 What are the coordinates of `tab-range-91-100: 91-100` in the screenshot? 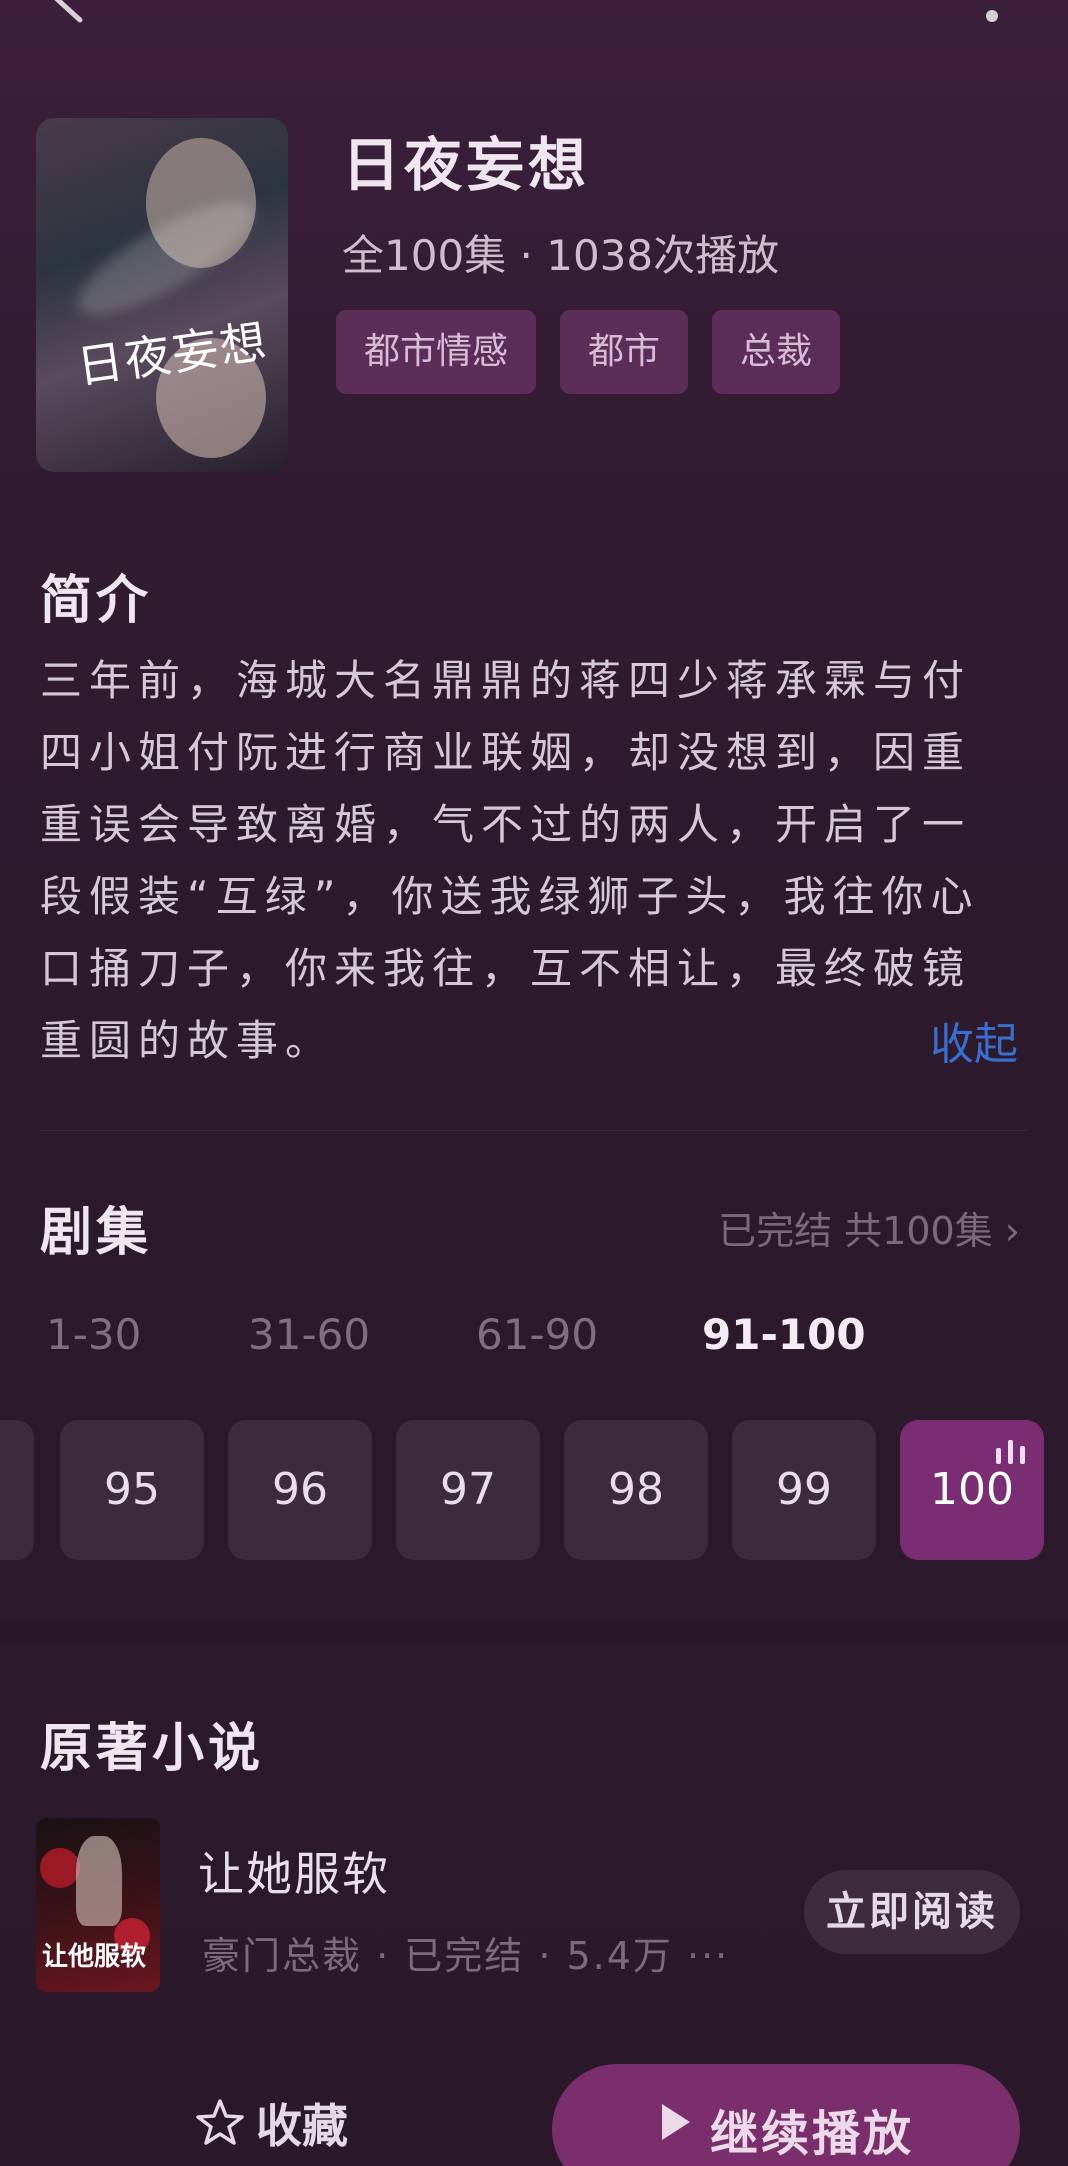 It's located at (784, 1334).